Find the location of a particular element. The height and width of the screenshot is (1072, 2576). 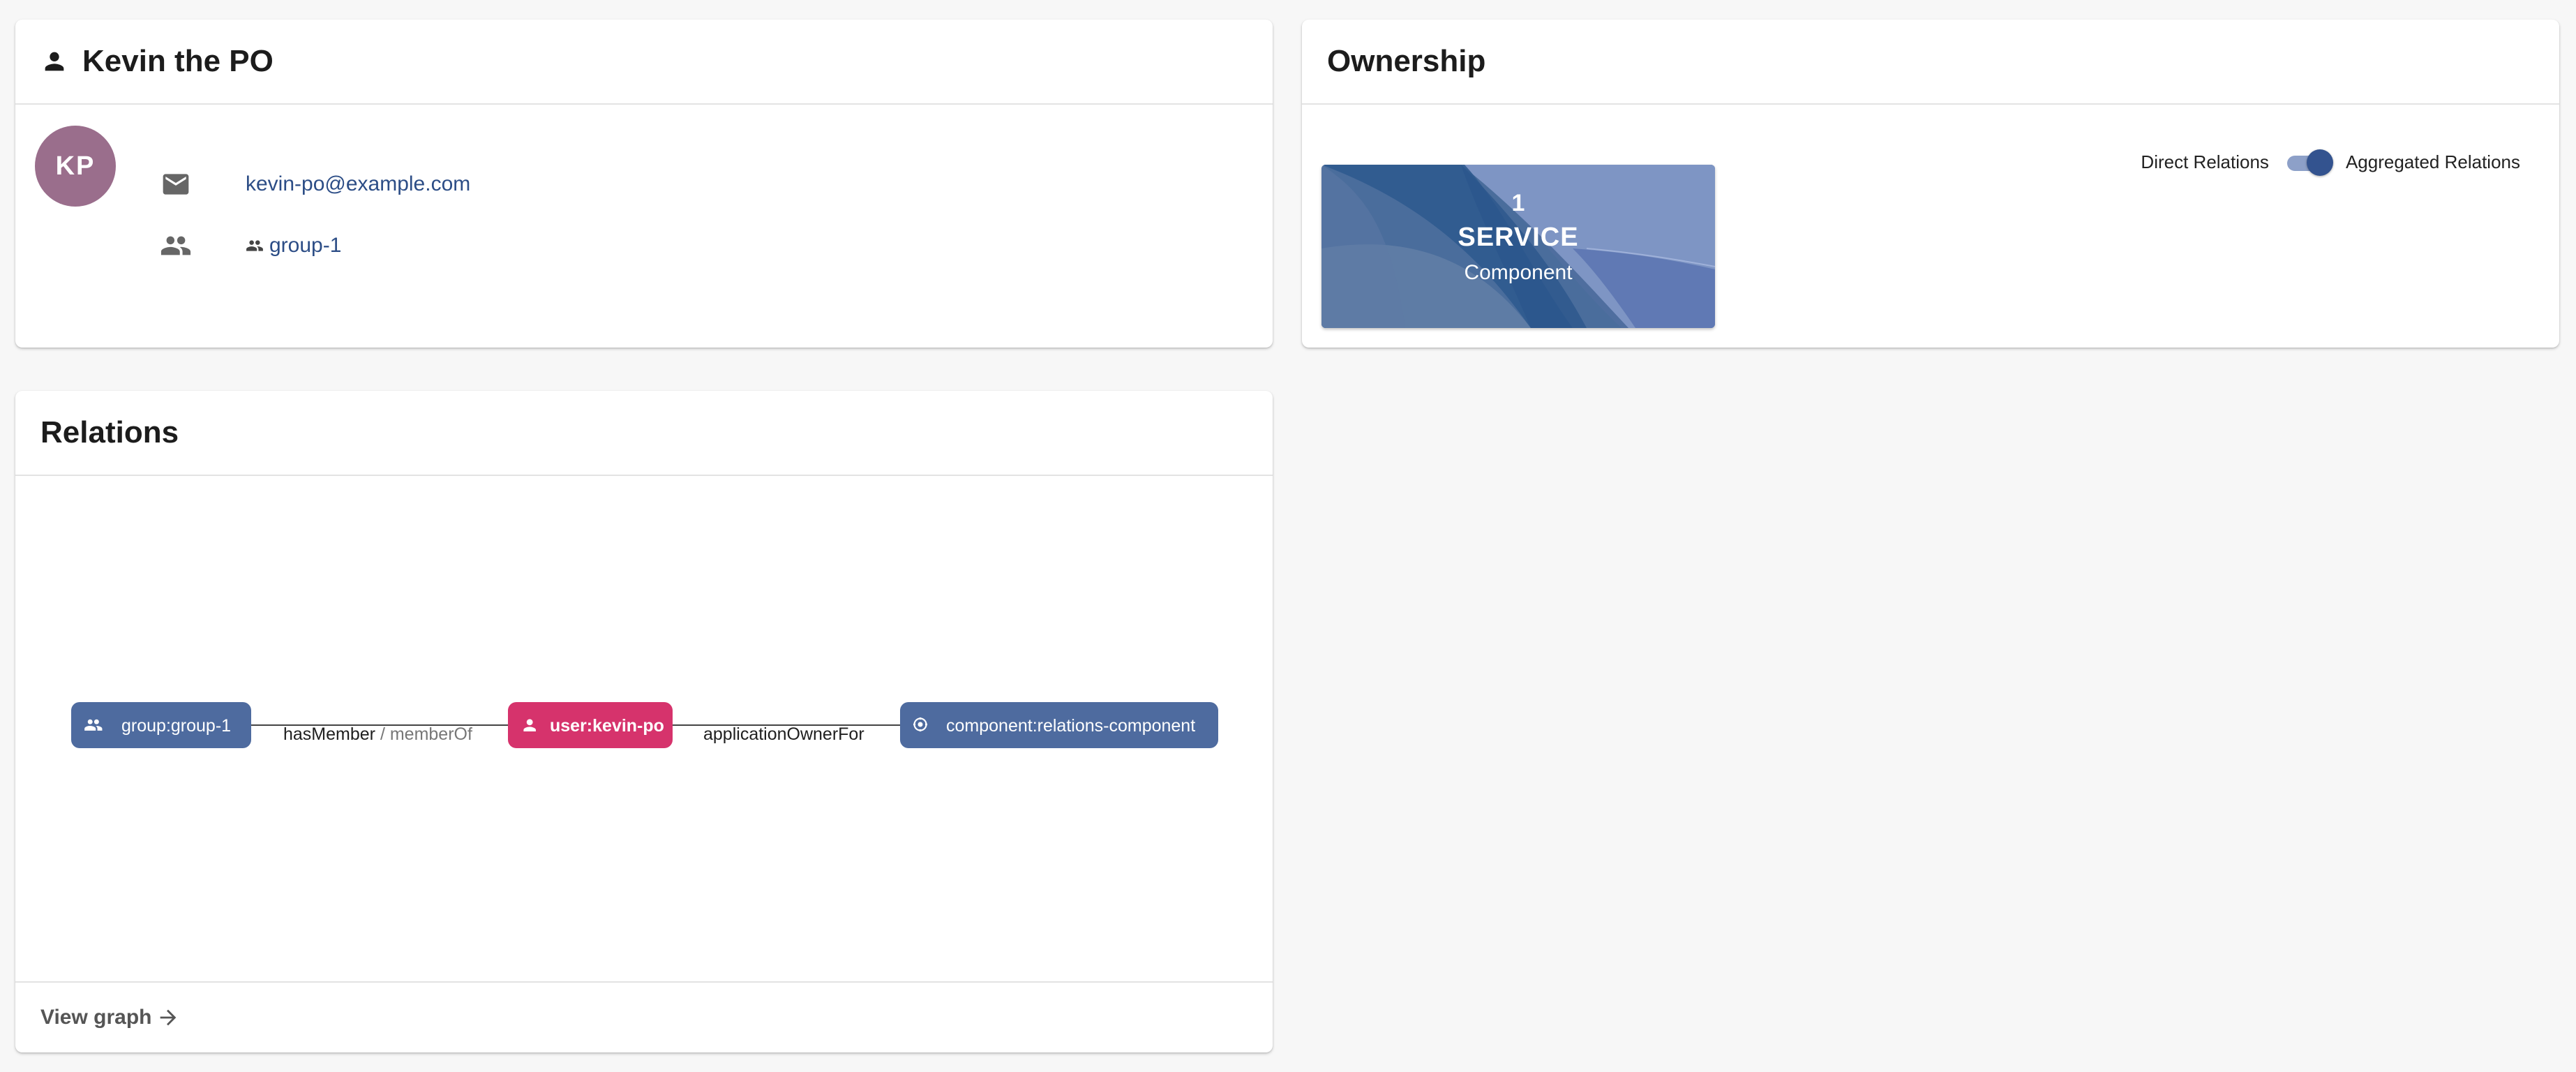

group-row: group-1 is located at coordinates (250, 245).